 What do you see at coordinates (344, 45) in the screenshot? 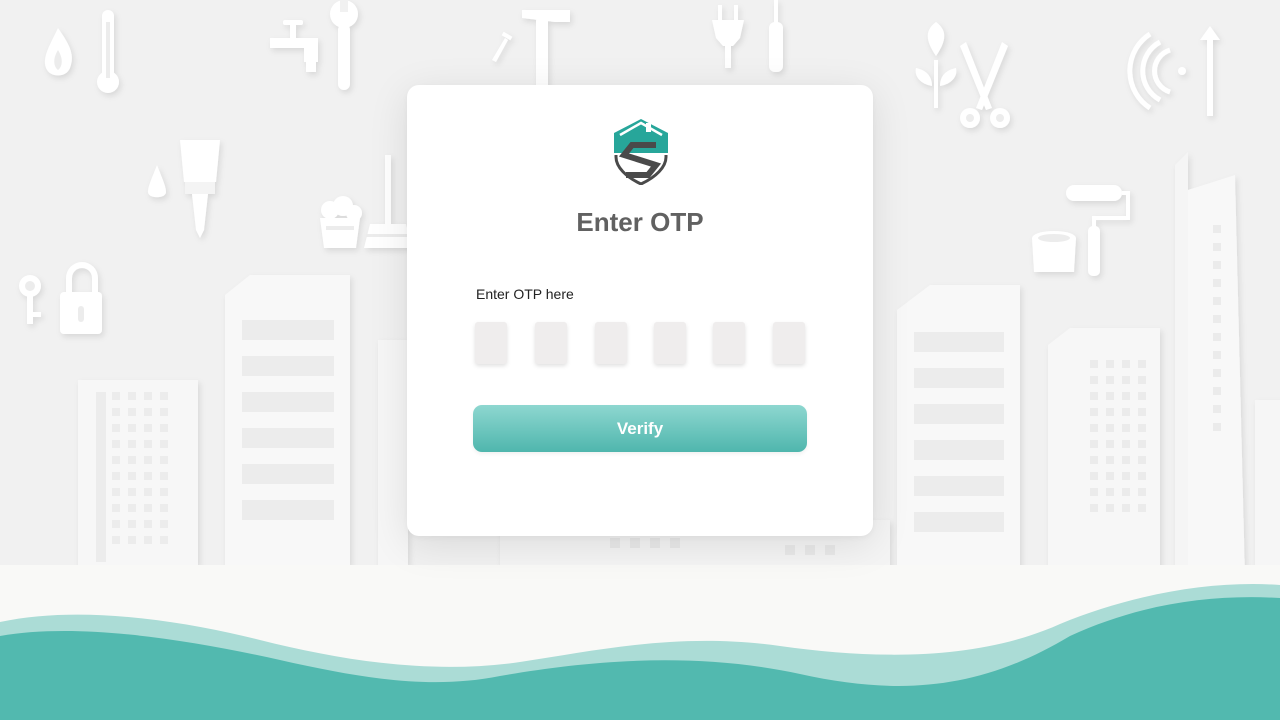
I see `wrench-icon` at bounding box center [344, 45].